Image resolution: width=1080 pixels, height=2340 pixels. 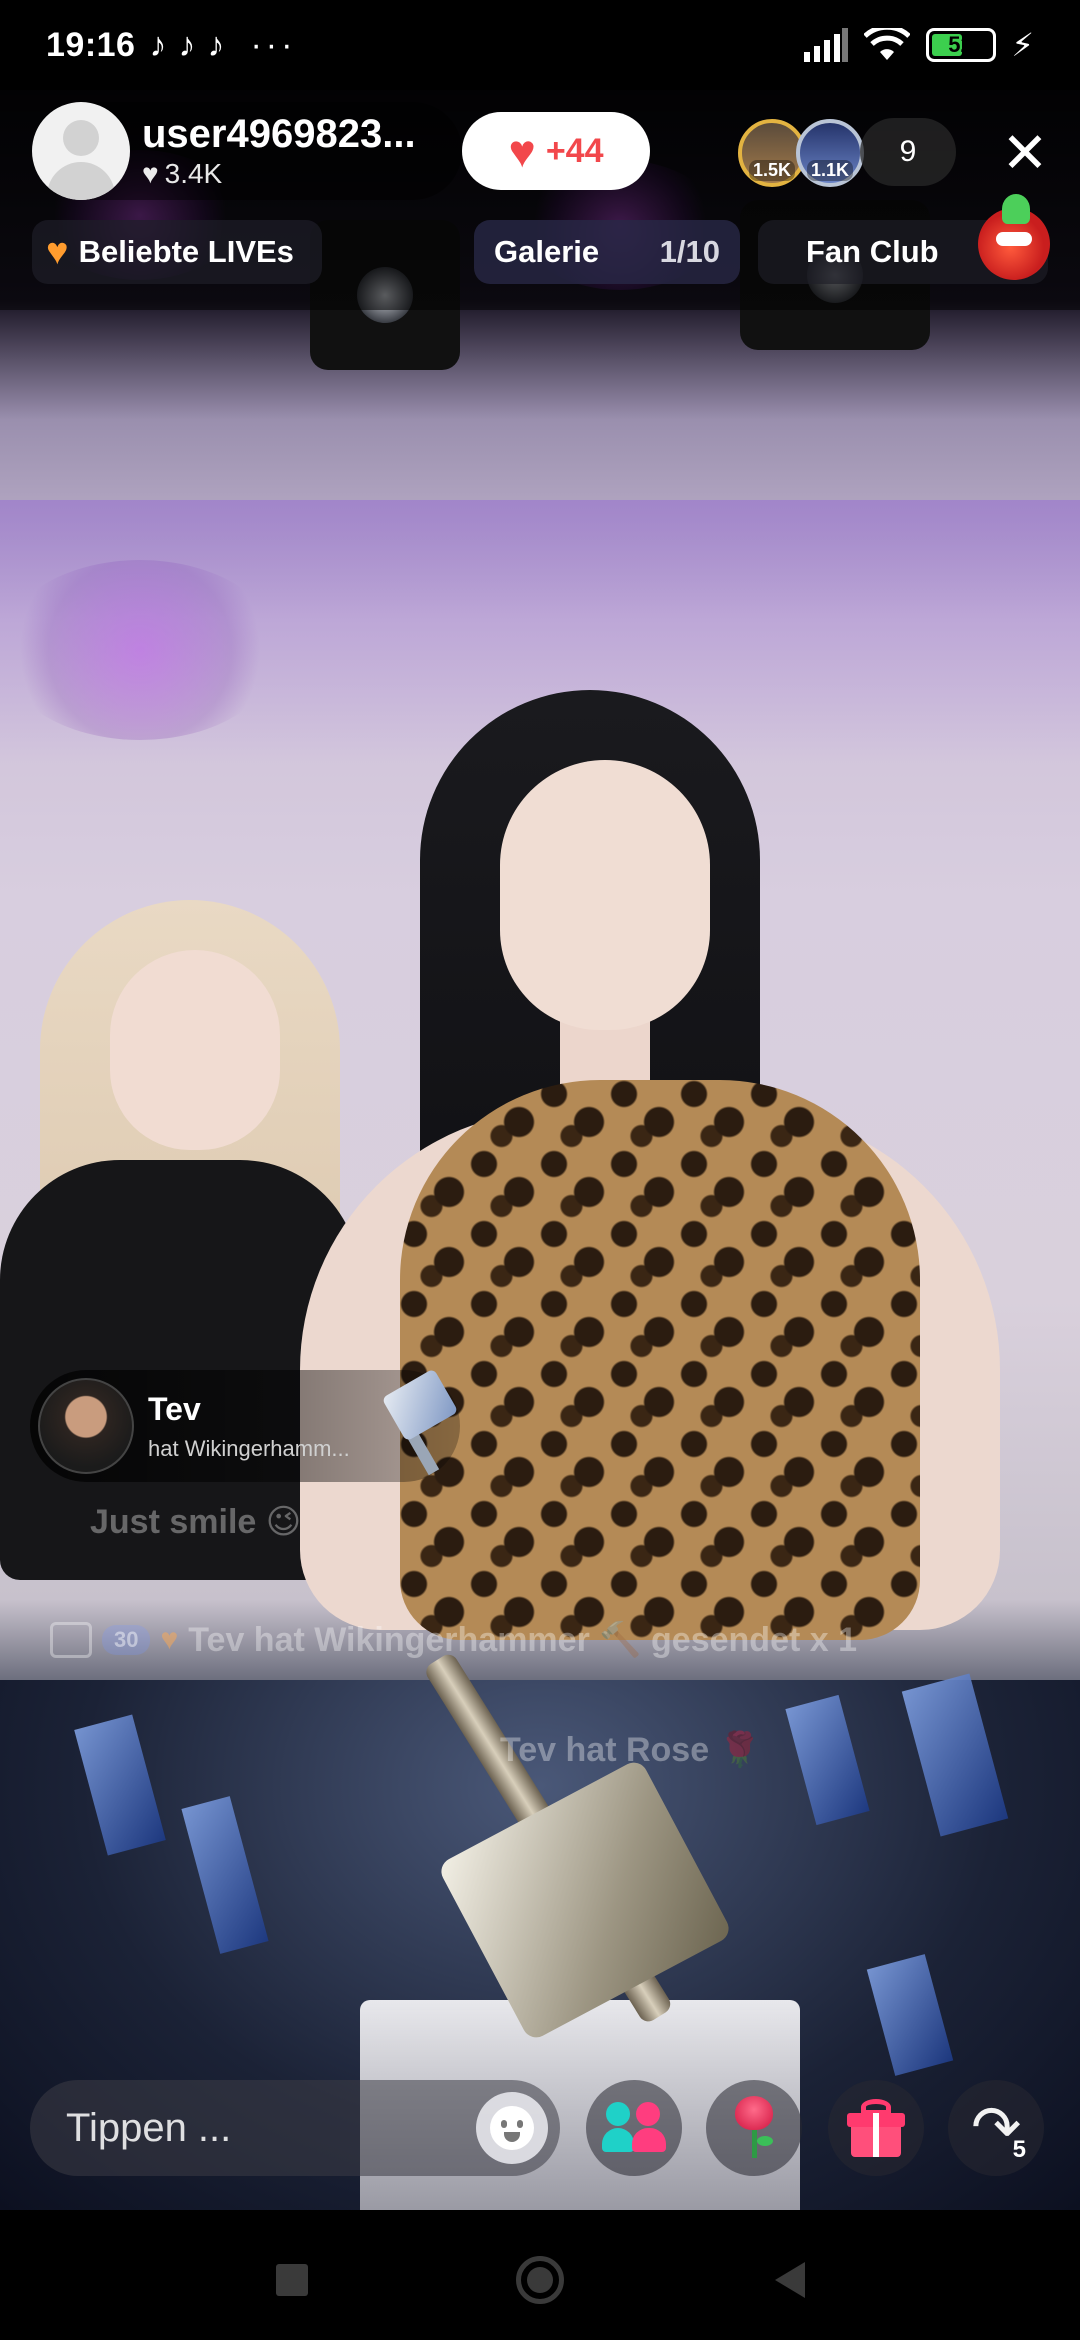 What do you see at coordinates (186, 251) in the screenshot?
I see `popular-lives-label: Beliebte LIVEs` at bounding box center [186, 251].